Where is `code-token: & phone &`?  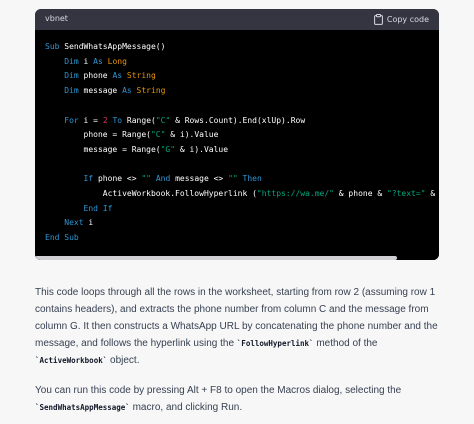
code-token: & phone & is located at coordinates (360, 193).